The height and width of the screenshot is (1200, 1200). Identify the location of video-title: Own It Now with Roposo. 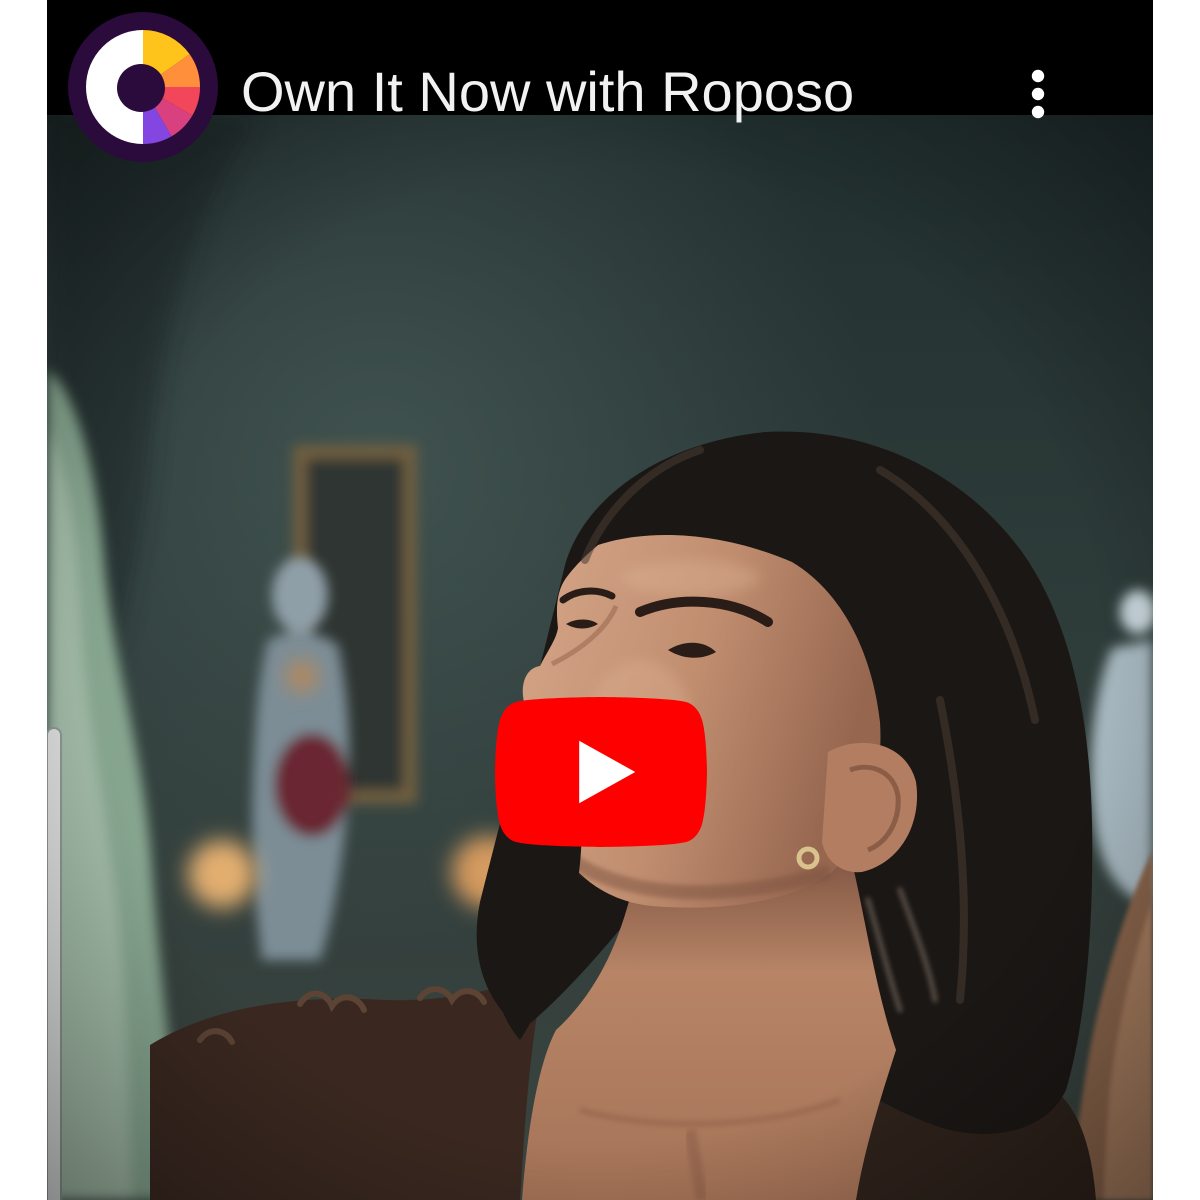
(547, 92).